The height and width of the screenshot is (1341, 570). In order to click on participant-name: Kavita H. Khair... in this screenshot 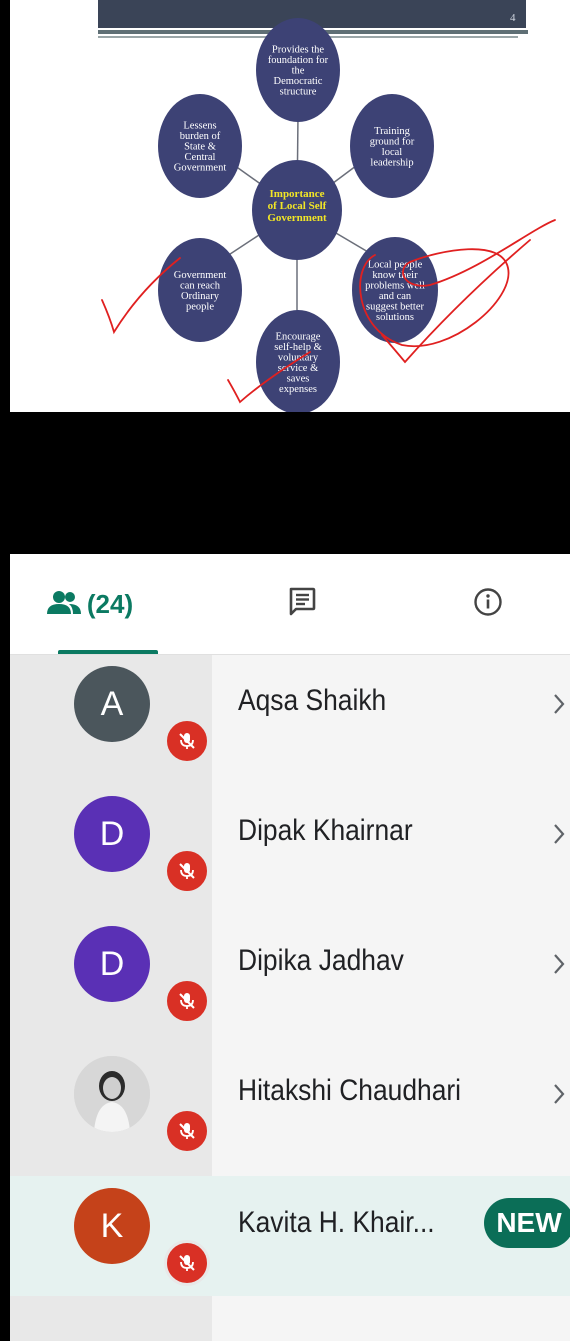, I will do `click(336, 1222)`.